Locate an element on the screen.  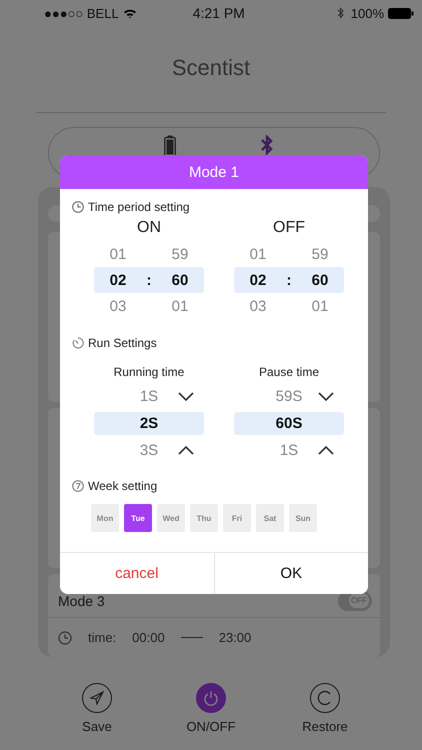
carrier-signal: ●●●○○ BELL is located at coordinates (81, 13).